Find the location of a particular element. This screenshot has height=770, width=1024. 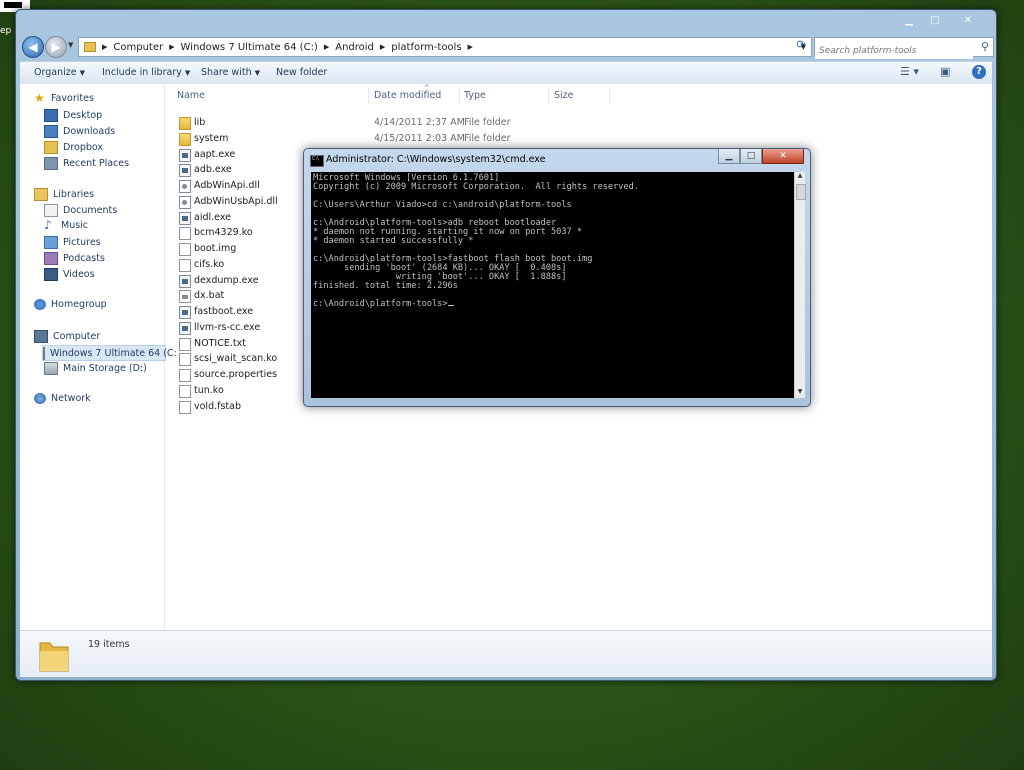

file-name: system is located at coordinates (211, 138).